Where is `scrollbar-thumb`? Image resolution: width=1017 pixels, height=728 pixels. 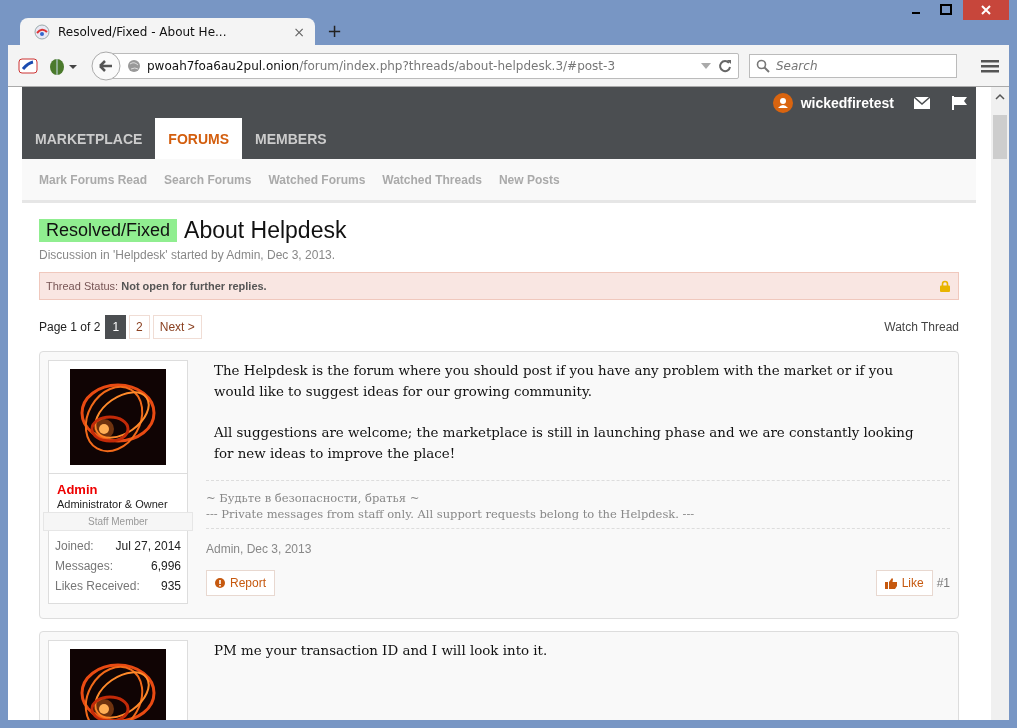
scrollbar-thumb is located at coordinates (1000, 137).